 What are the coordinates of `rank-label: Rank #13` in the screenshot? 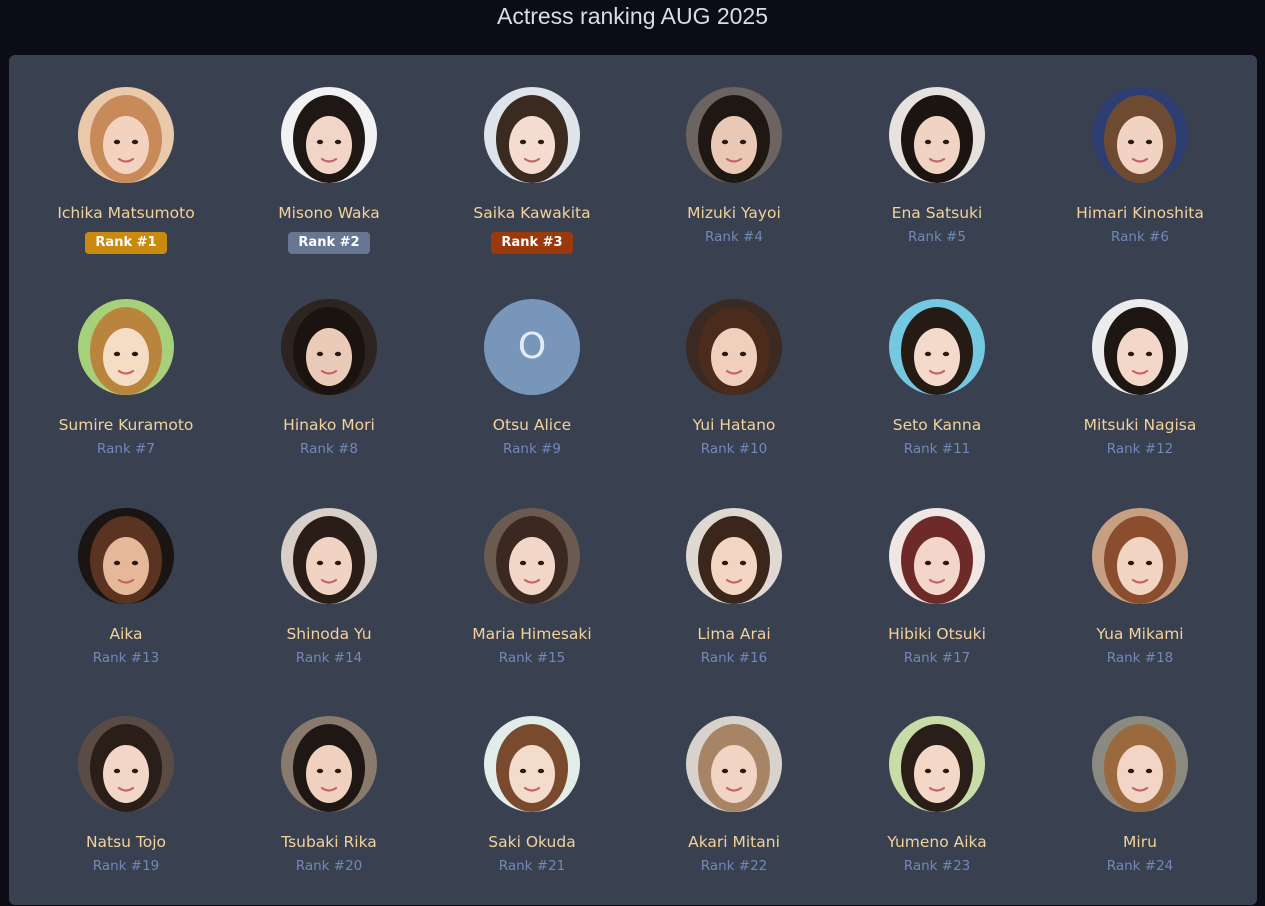 It's located at (126, 658).